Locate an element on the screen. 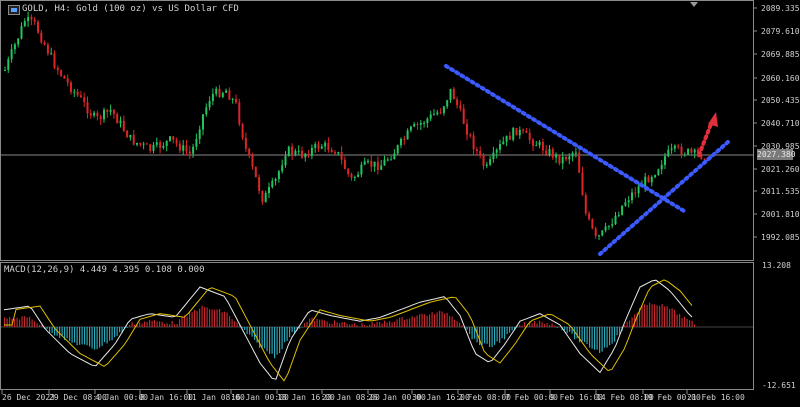  breakout-arrow-shaft is located at coordinates (705, 139).